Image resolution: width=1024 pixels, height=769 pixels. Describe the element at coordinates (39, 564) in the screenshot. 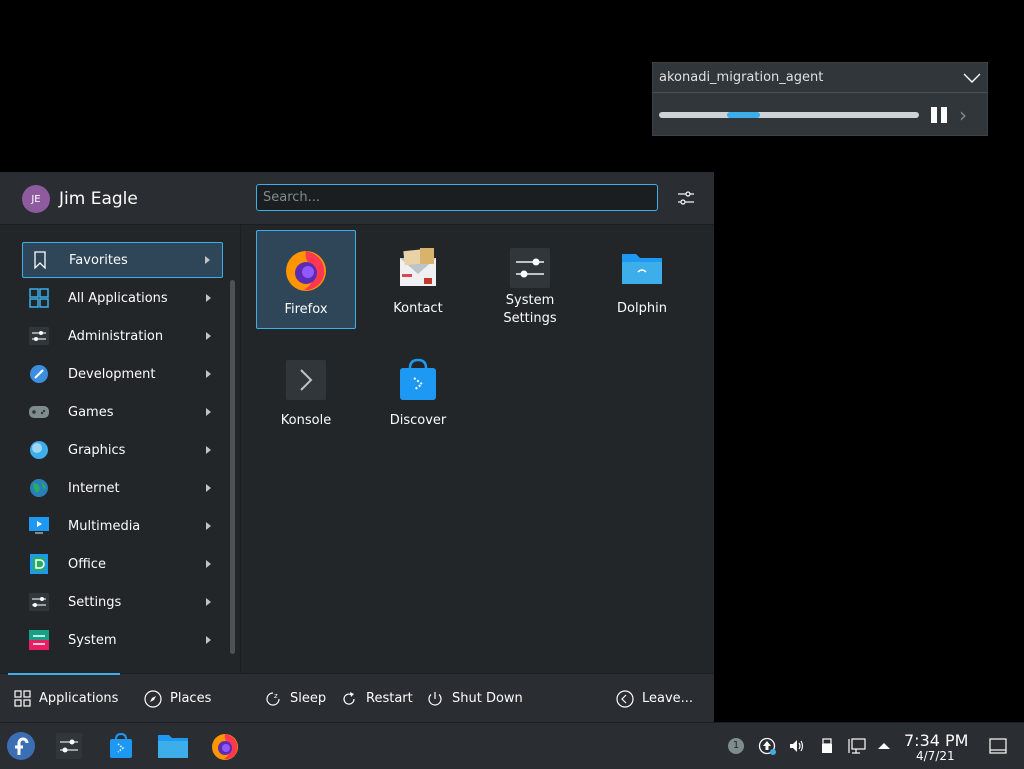

I see `office-icon` at that location.